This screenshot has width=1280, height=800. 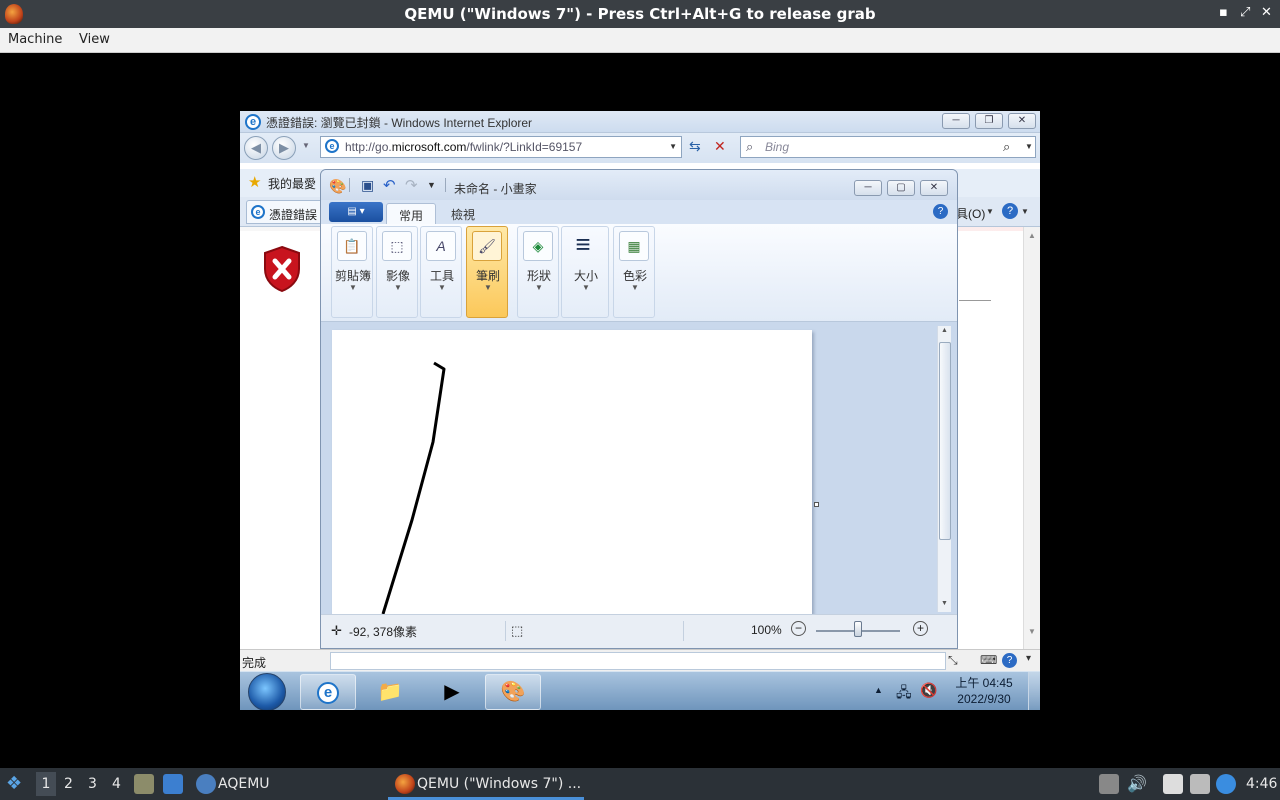 I want to click on app-launcher-icon: ❖, so click(x=14, y=783).